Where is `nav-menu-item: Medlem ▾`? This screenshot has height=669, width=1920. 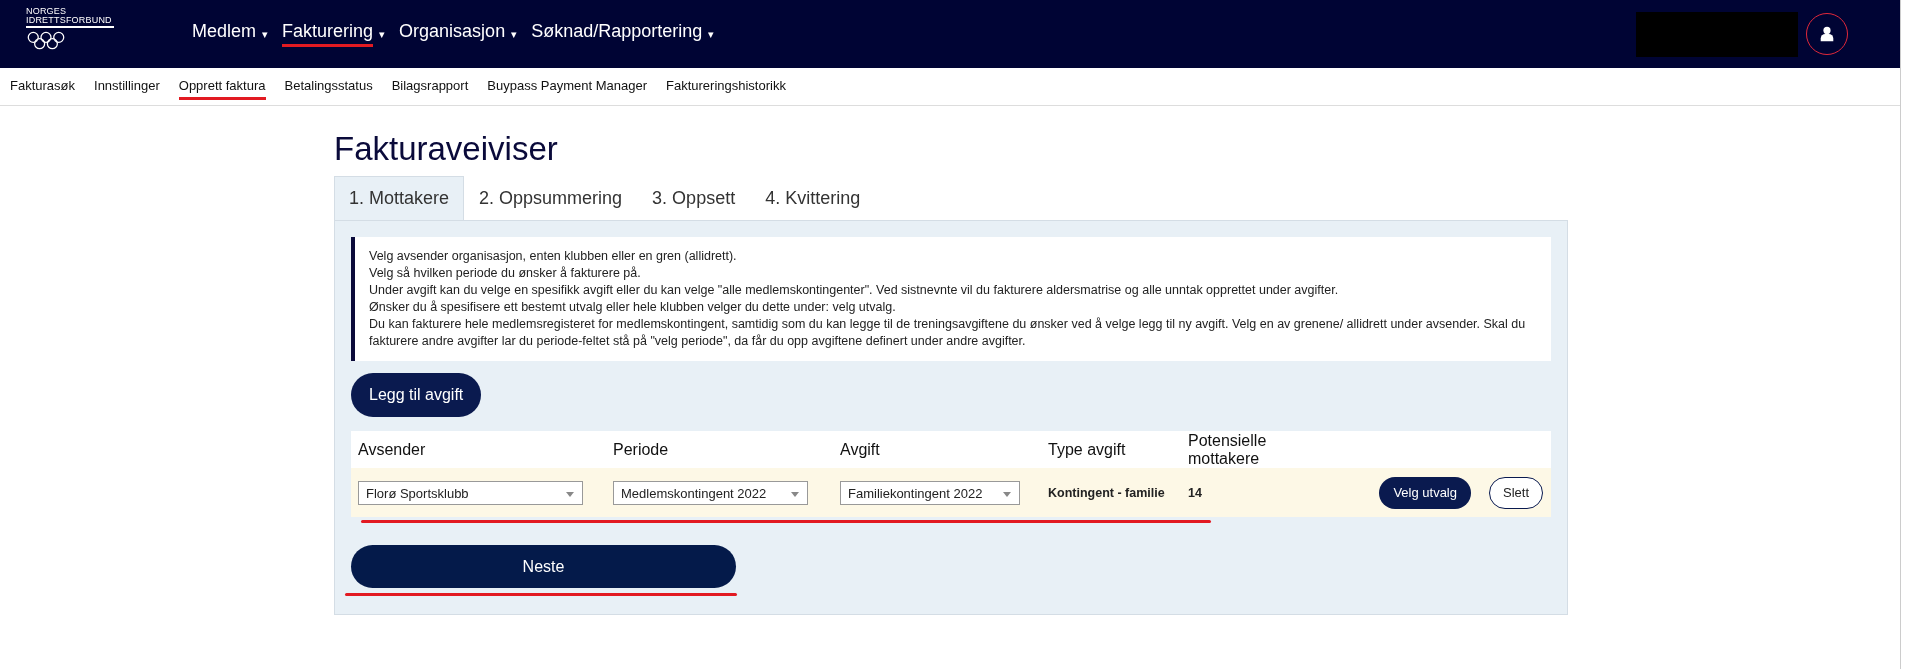 nav-menu-item: Medlem ▾ is located at coordinates (230, 34).